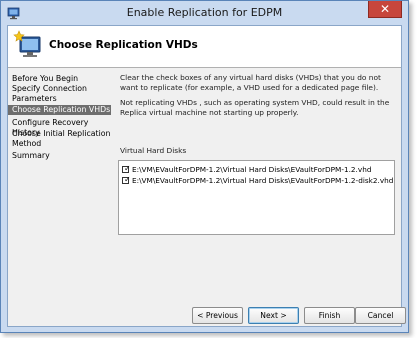 The image size is (417, 338). What do you see at coordinates (153, 150) in the screenshot?
I see `vhd-list-label: Virtual Hard Disks` at bounding box center [153, 150].